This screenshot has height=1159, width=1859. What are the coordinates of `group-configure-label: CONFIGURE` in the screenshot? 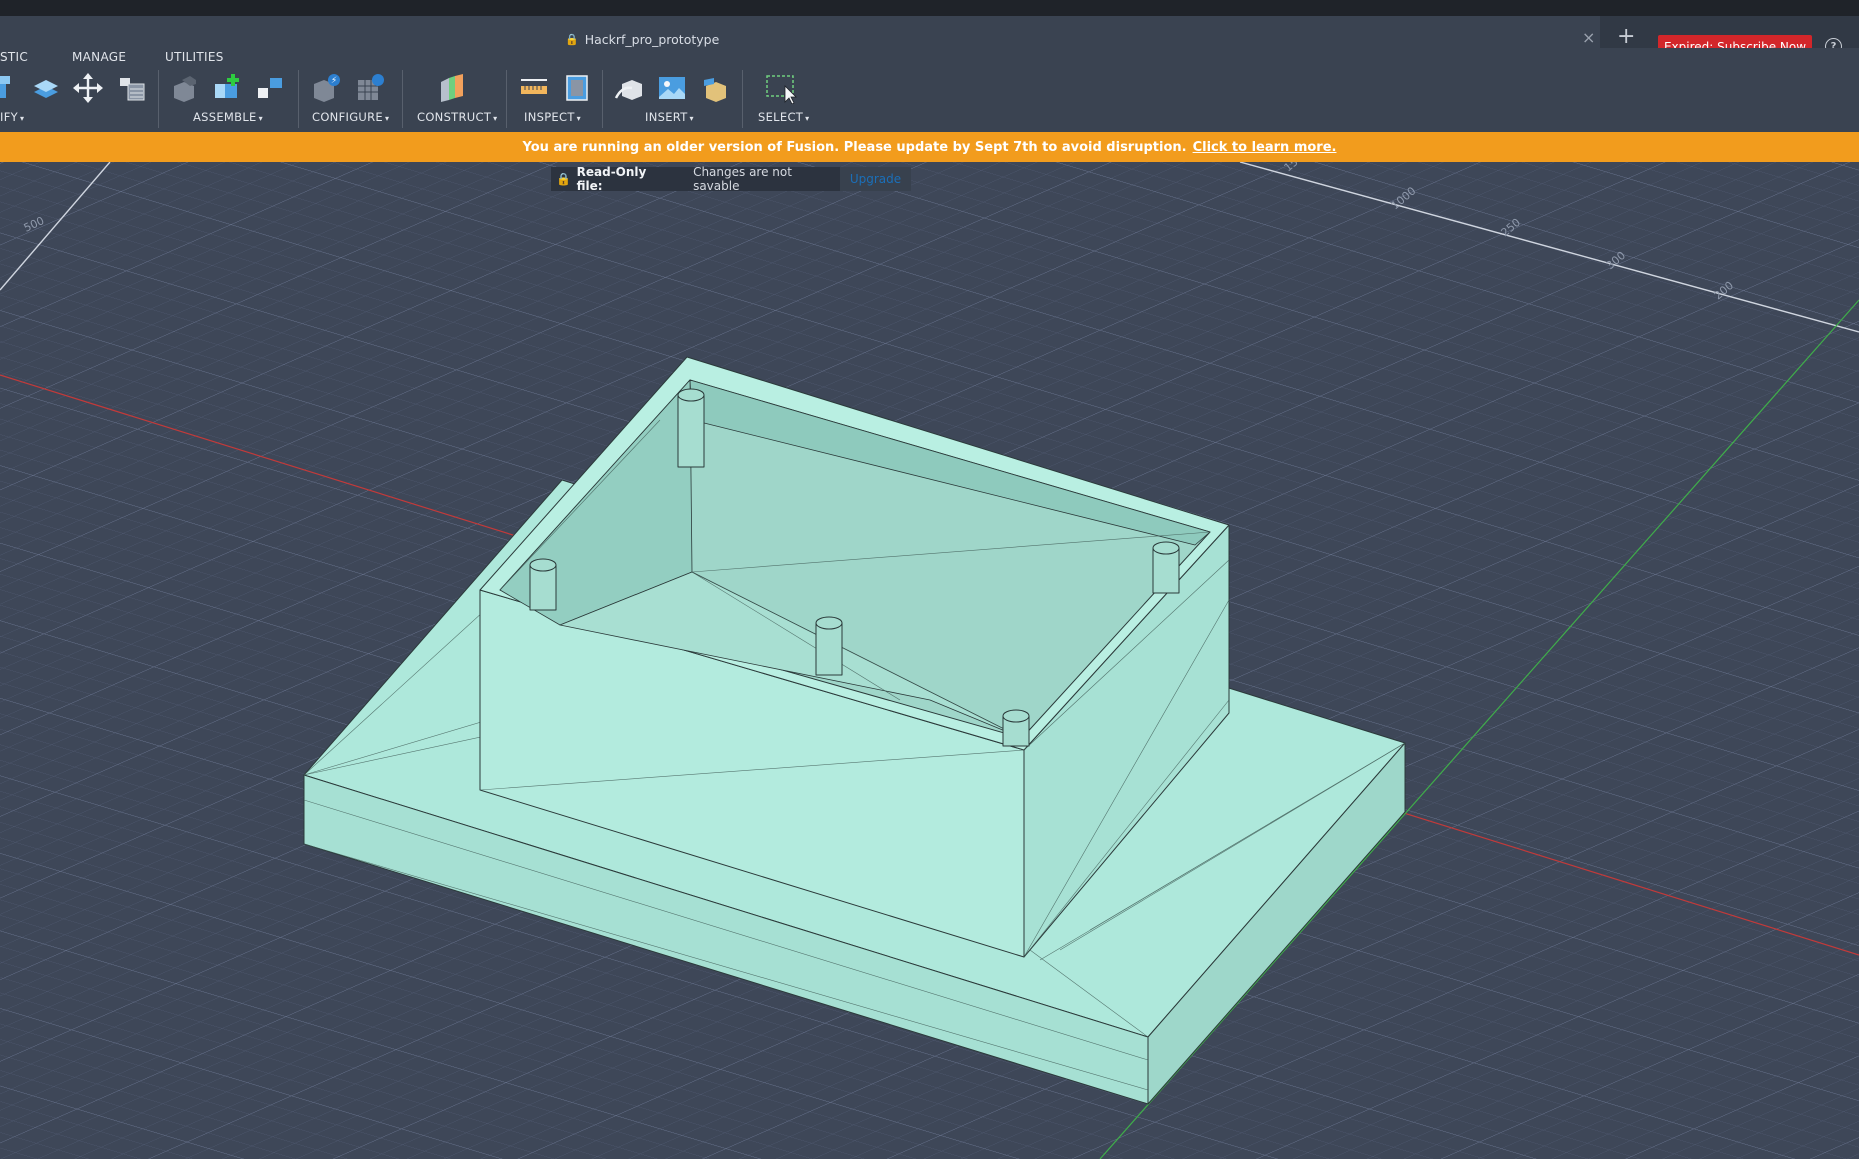 It's located at (347, 117).